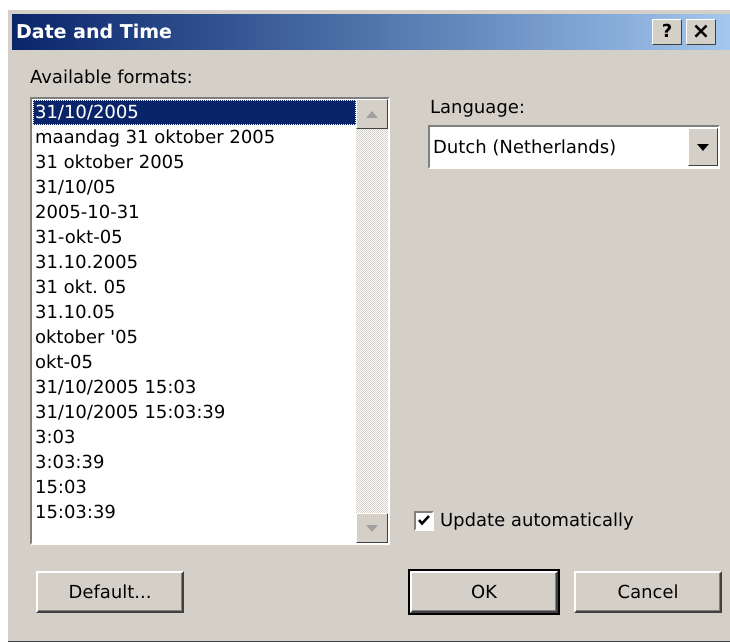 The width and height of the screenshot is (730, 644). I want to click on checkbox-label: Update automatically, so click(537, 521).